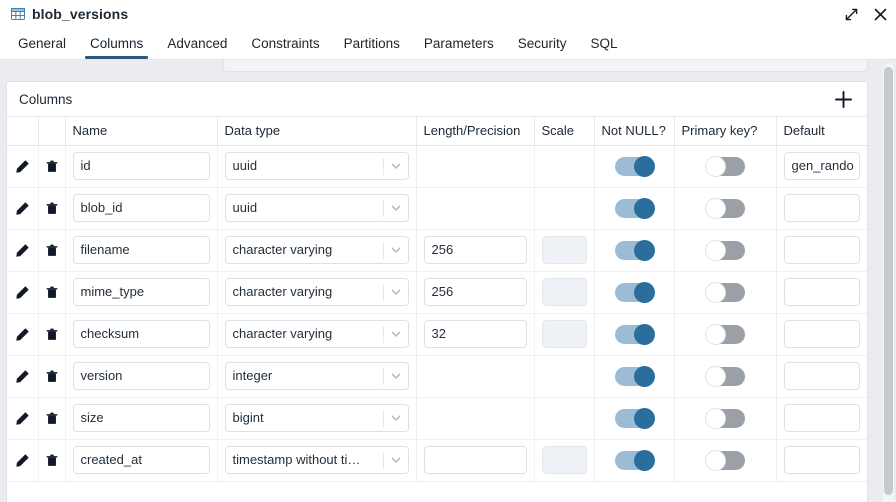 Image resolution: width=896 pixels, height=502 pixels. I want to click on cell-data-type: character varying, so click(317, 292).